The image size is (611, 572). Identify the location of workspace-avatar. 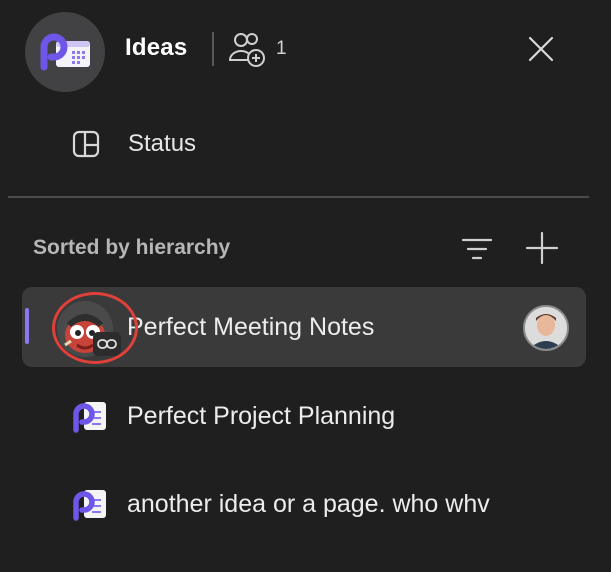
(65, 52).